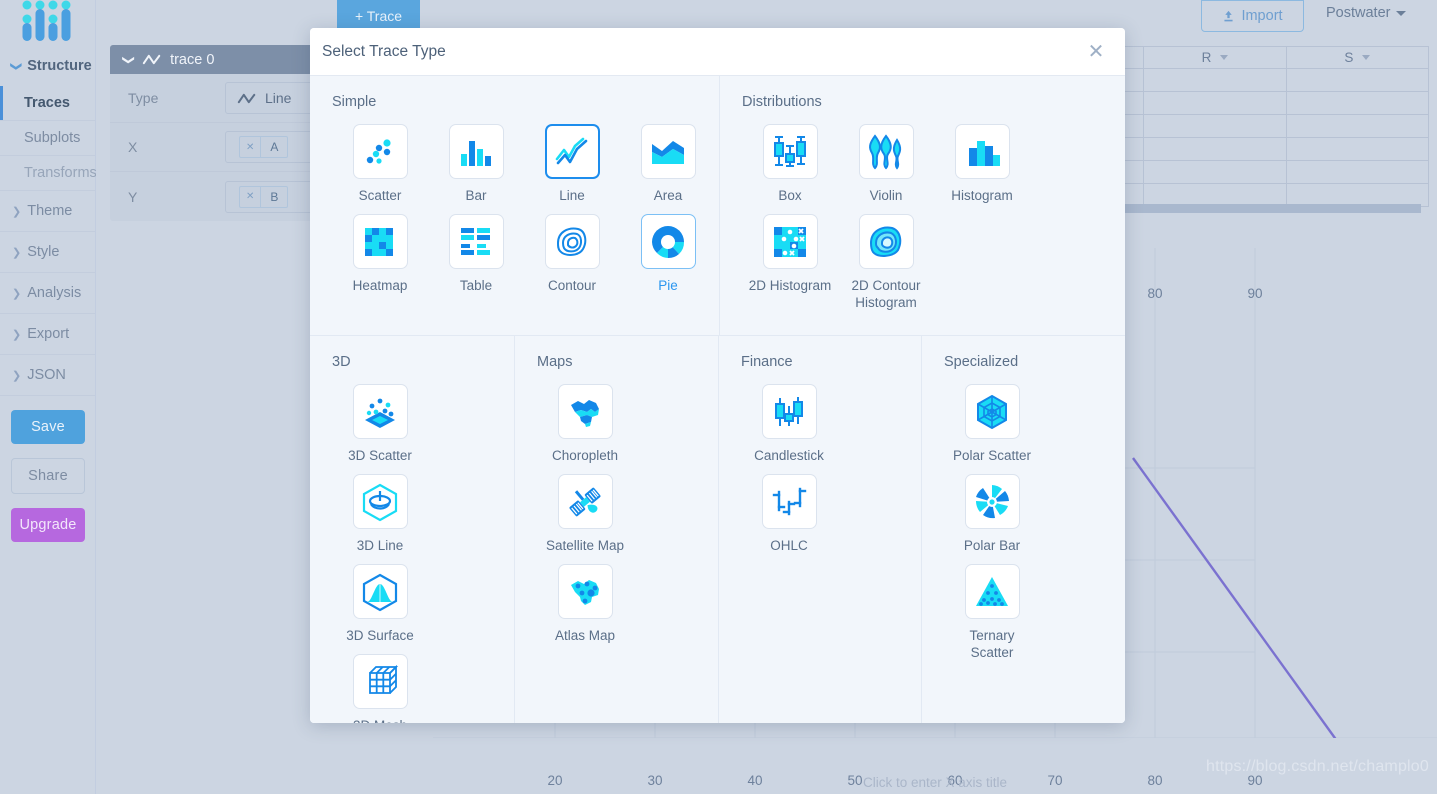  I want to click on trace-type-tile-table: Table, so click(476, 254).